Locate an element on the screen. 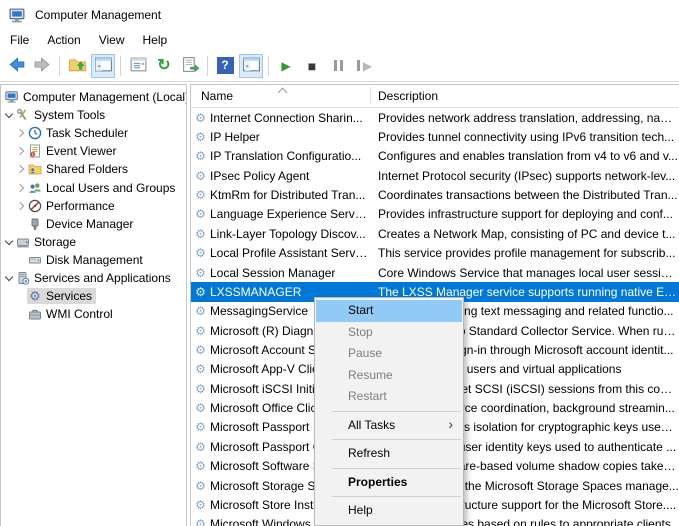 This screenshot has width=679, height=526. tools-icon is located at coordinates (23, 115).